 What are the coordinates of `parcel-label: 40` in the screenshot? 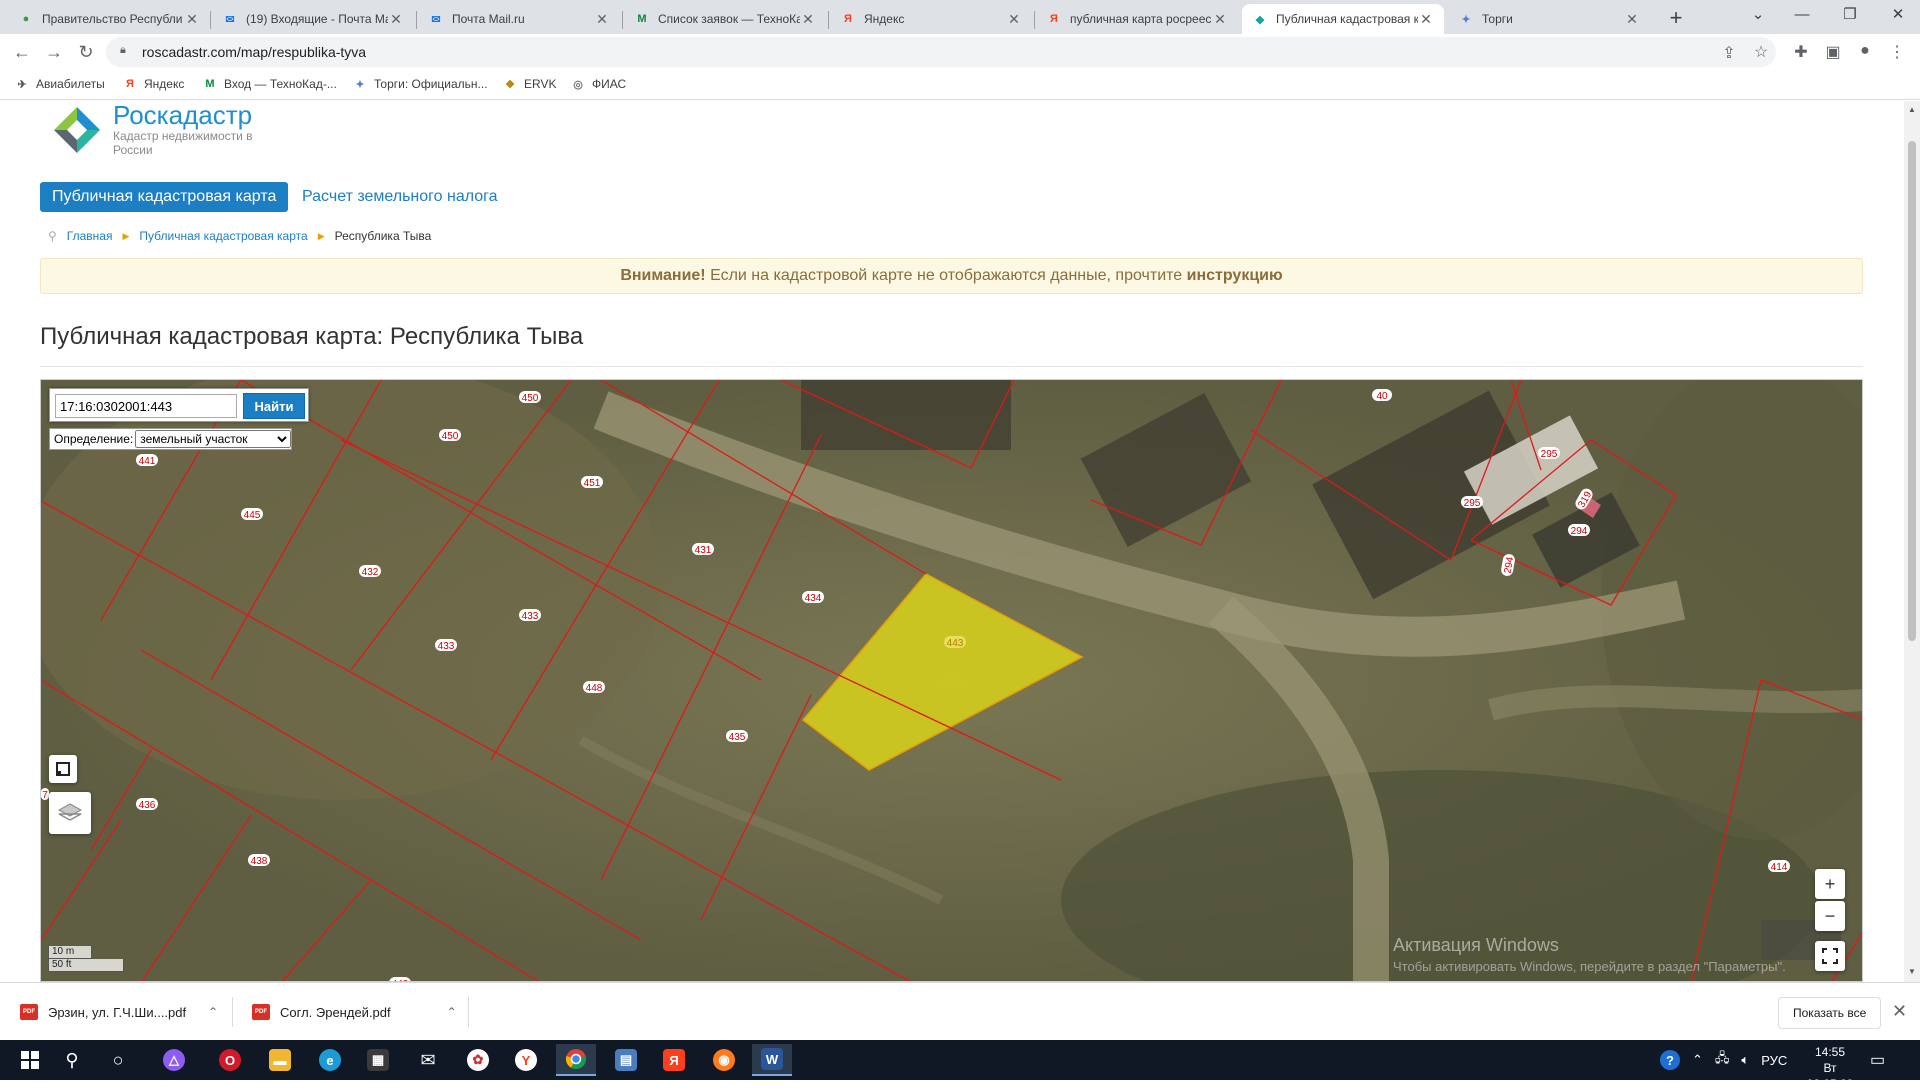 It's located at (1382, 395).